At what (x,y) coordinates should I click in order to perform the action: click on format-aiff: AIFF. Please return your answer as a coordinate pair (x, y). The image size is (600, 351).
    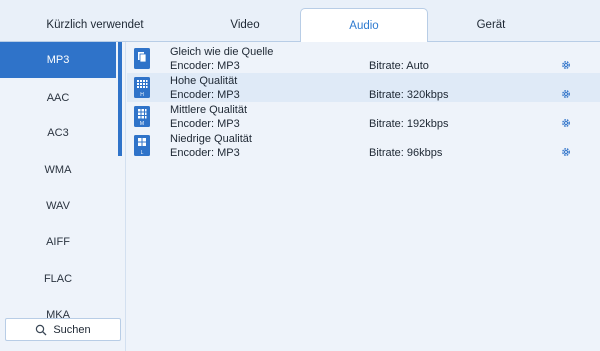
    Looking at the image, I should click on (58, 242).